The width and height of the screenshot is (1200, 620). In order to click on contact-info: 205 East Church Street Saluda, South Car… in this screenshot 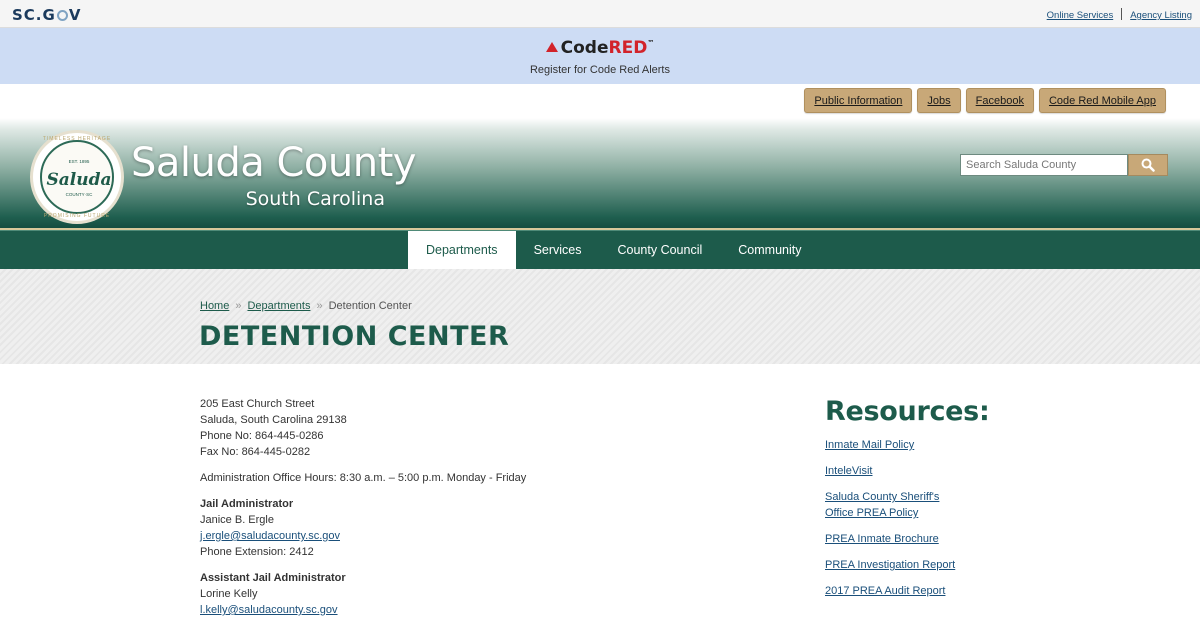, I will do `click(363, 508)`.